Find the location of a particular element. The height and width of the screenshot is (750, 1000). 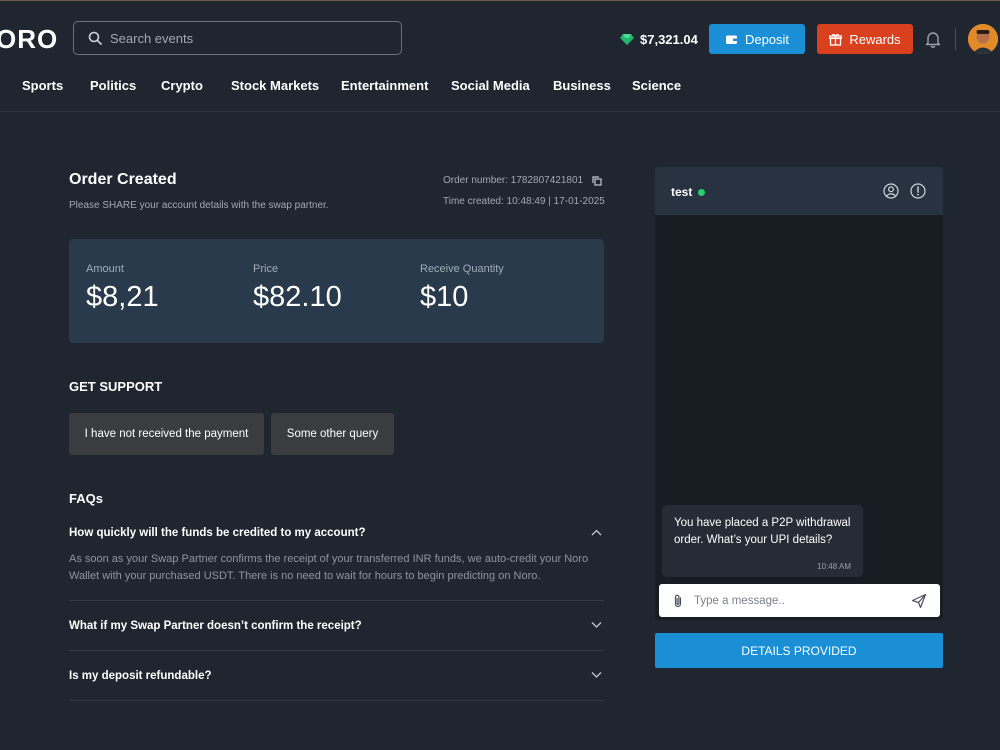

deposit-button: Deposit is located at coordinates (757, 39).